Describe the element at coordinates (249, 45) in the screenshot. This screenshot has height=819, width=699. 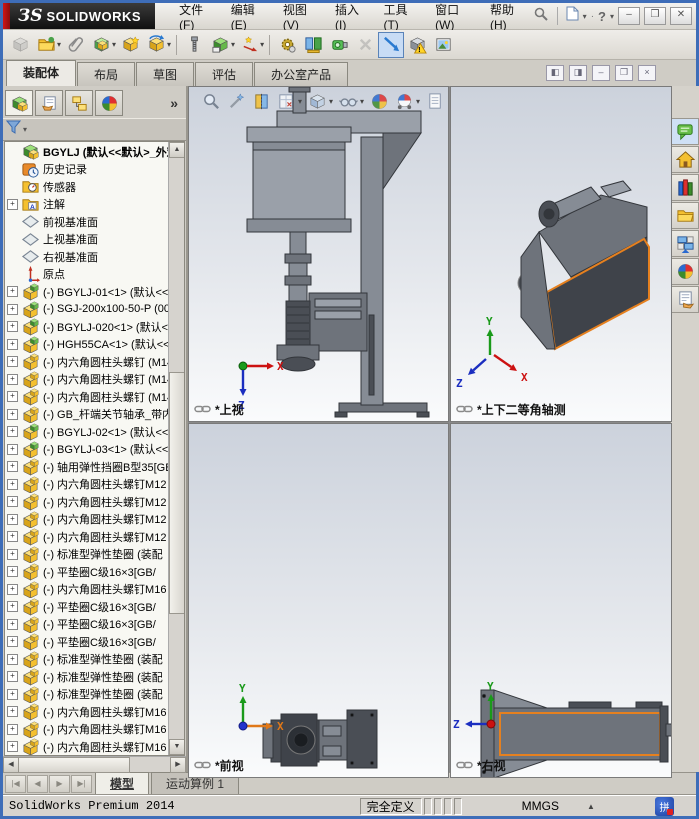
I see `move-component-button` at that location.